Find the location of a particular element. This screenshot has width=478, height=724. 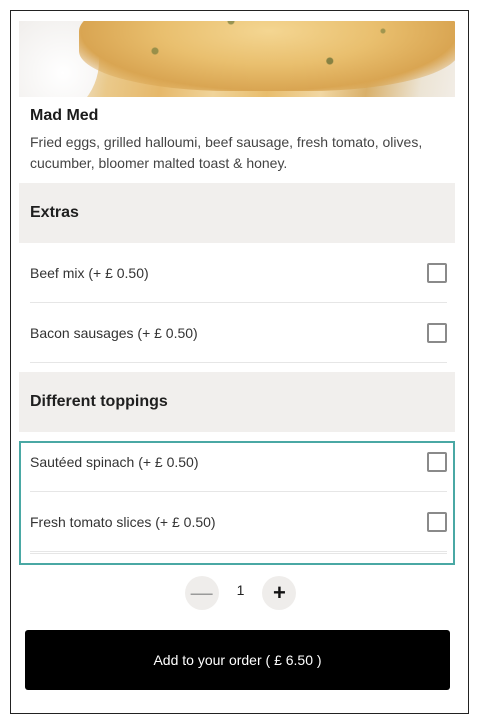

quantity-stepper: — 1 + is located at coordinates (239, 593).